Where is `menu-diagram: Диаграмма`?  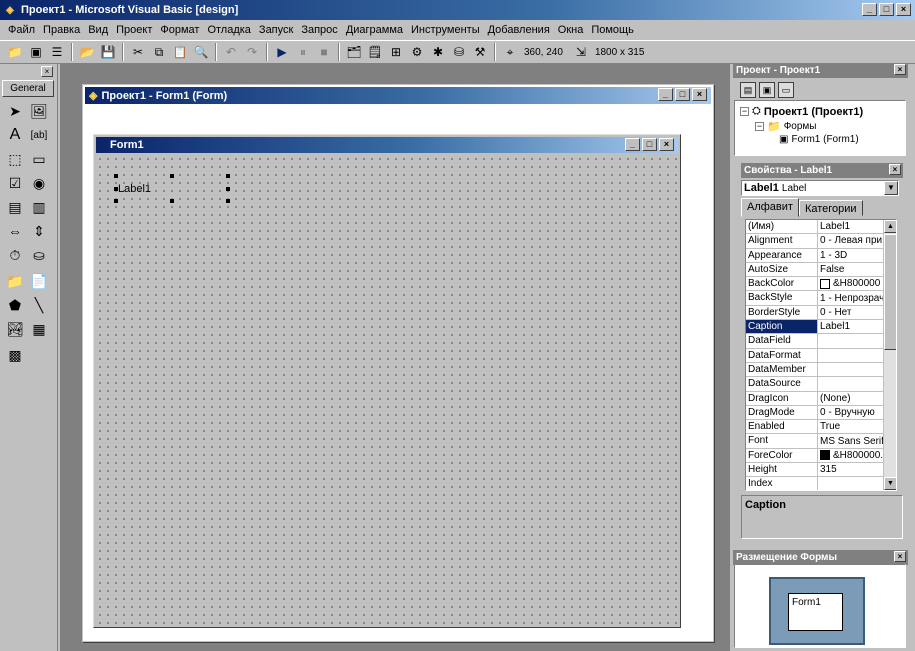
menu-diagram: Диаграмма is located at coordinates (374, 30).